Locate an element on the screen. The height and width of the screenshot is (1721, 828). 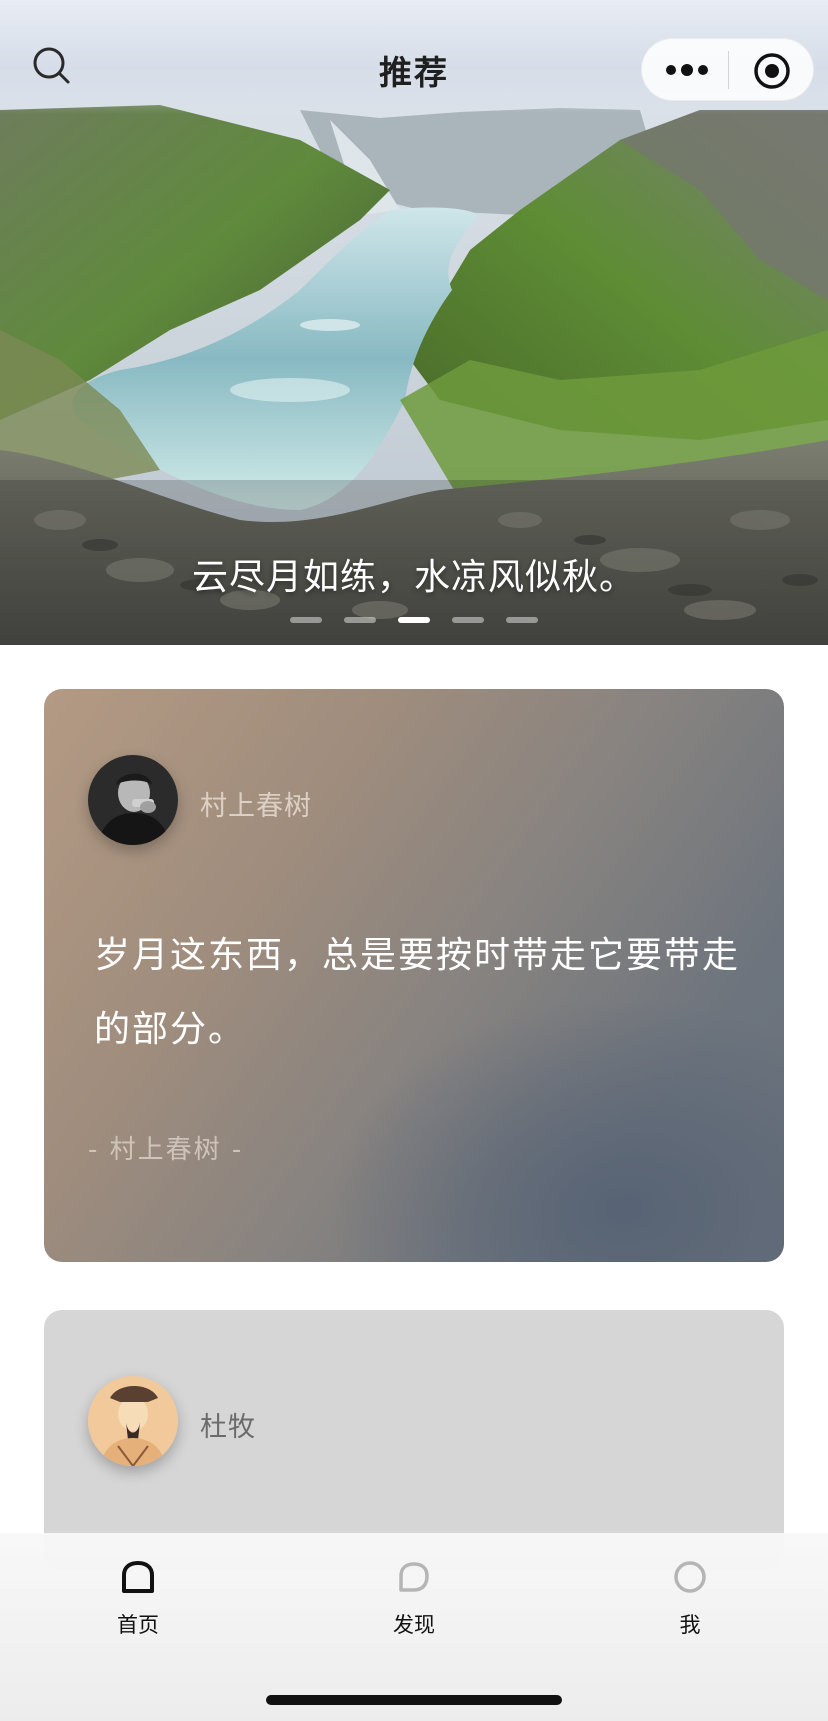
navigation-bar: 推荐 is located at coordinates (414, 57).